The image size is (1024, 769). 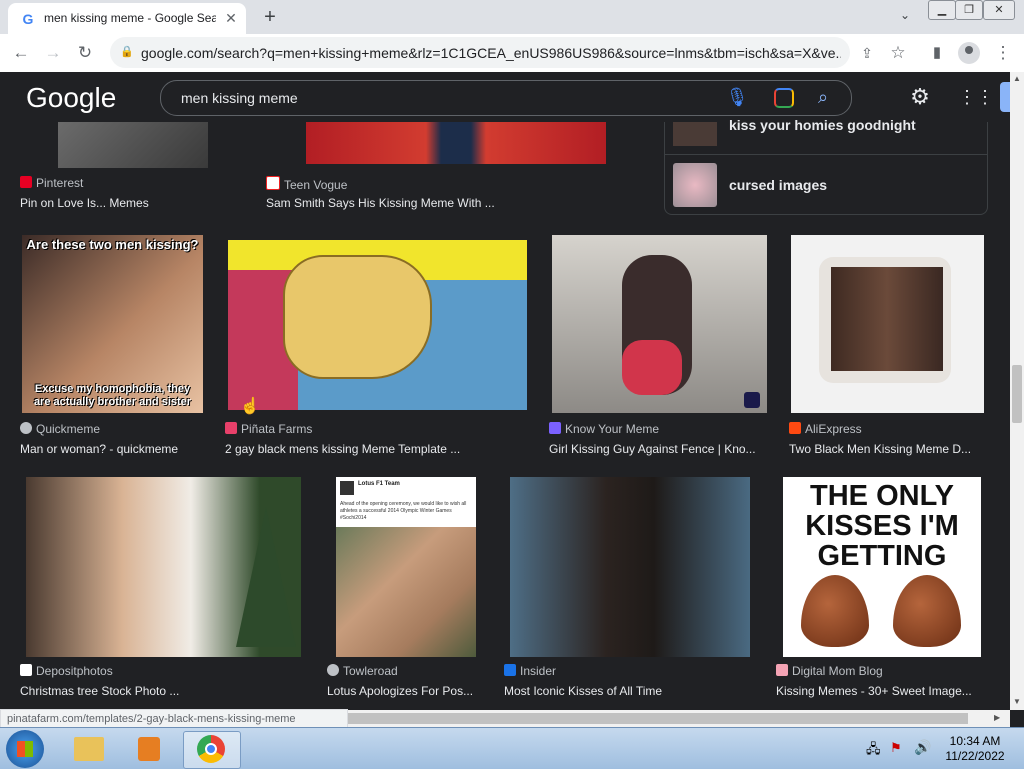 I want to click on start-button, so click(x=25, y=749).